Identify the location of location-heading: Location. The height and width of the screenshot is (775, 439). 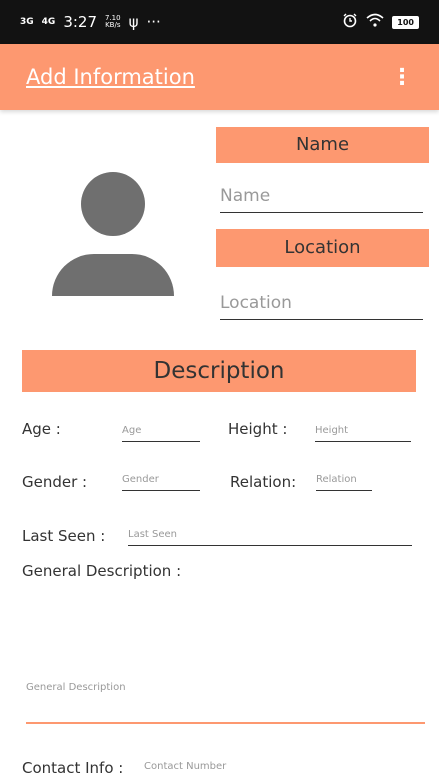
(322, 248).